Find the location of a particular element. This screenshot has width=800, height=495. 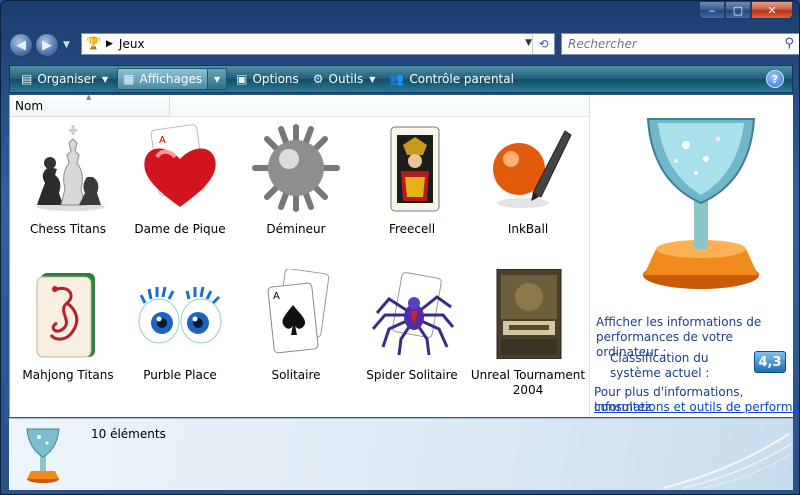

search-icon: ⚲ is located at coordinates (789, 43).